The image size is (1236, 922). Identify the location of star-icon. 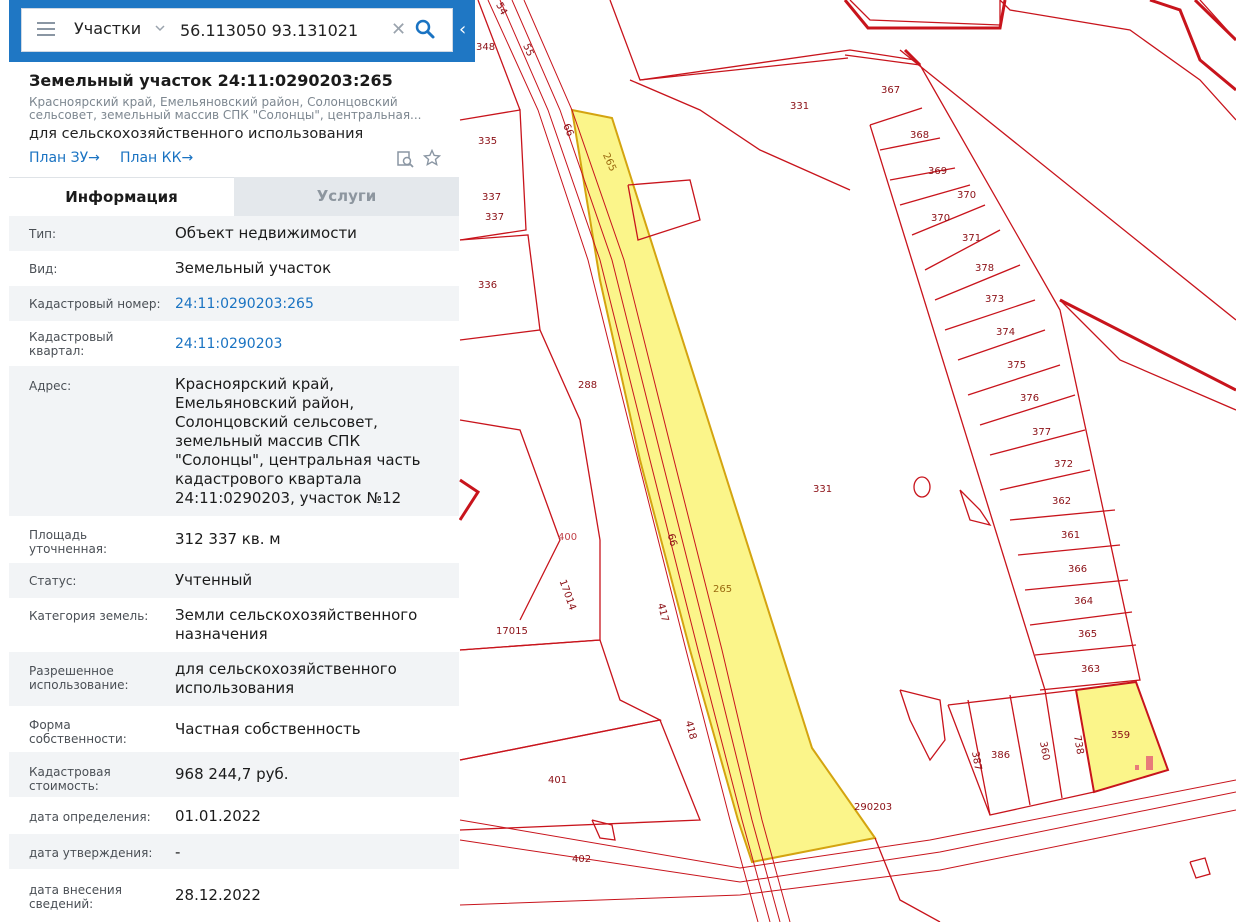
(432, 158).